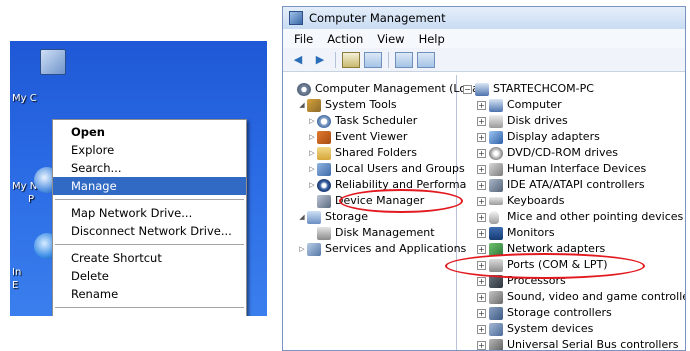 This screenshot has height=351, width=690. What do you see at coordinates (369, 153) in the screenshot?
I see `tree-node-shared-folders: ▷ Shared Folders` at bounding box center [369, 153].